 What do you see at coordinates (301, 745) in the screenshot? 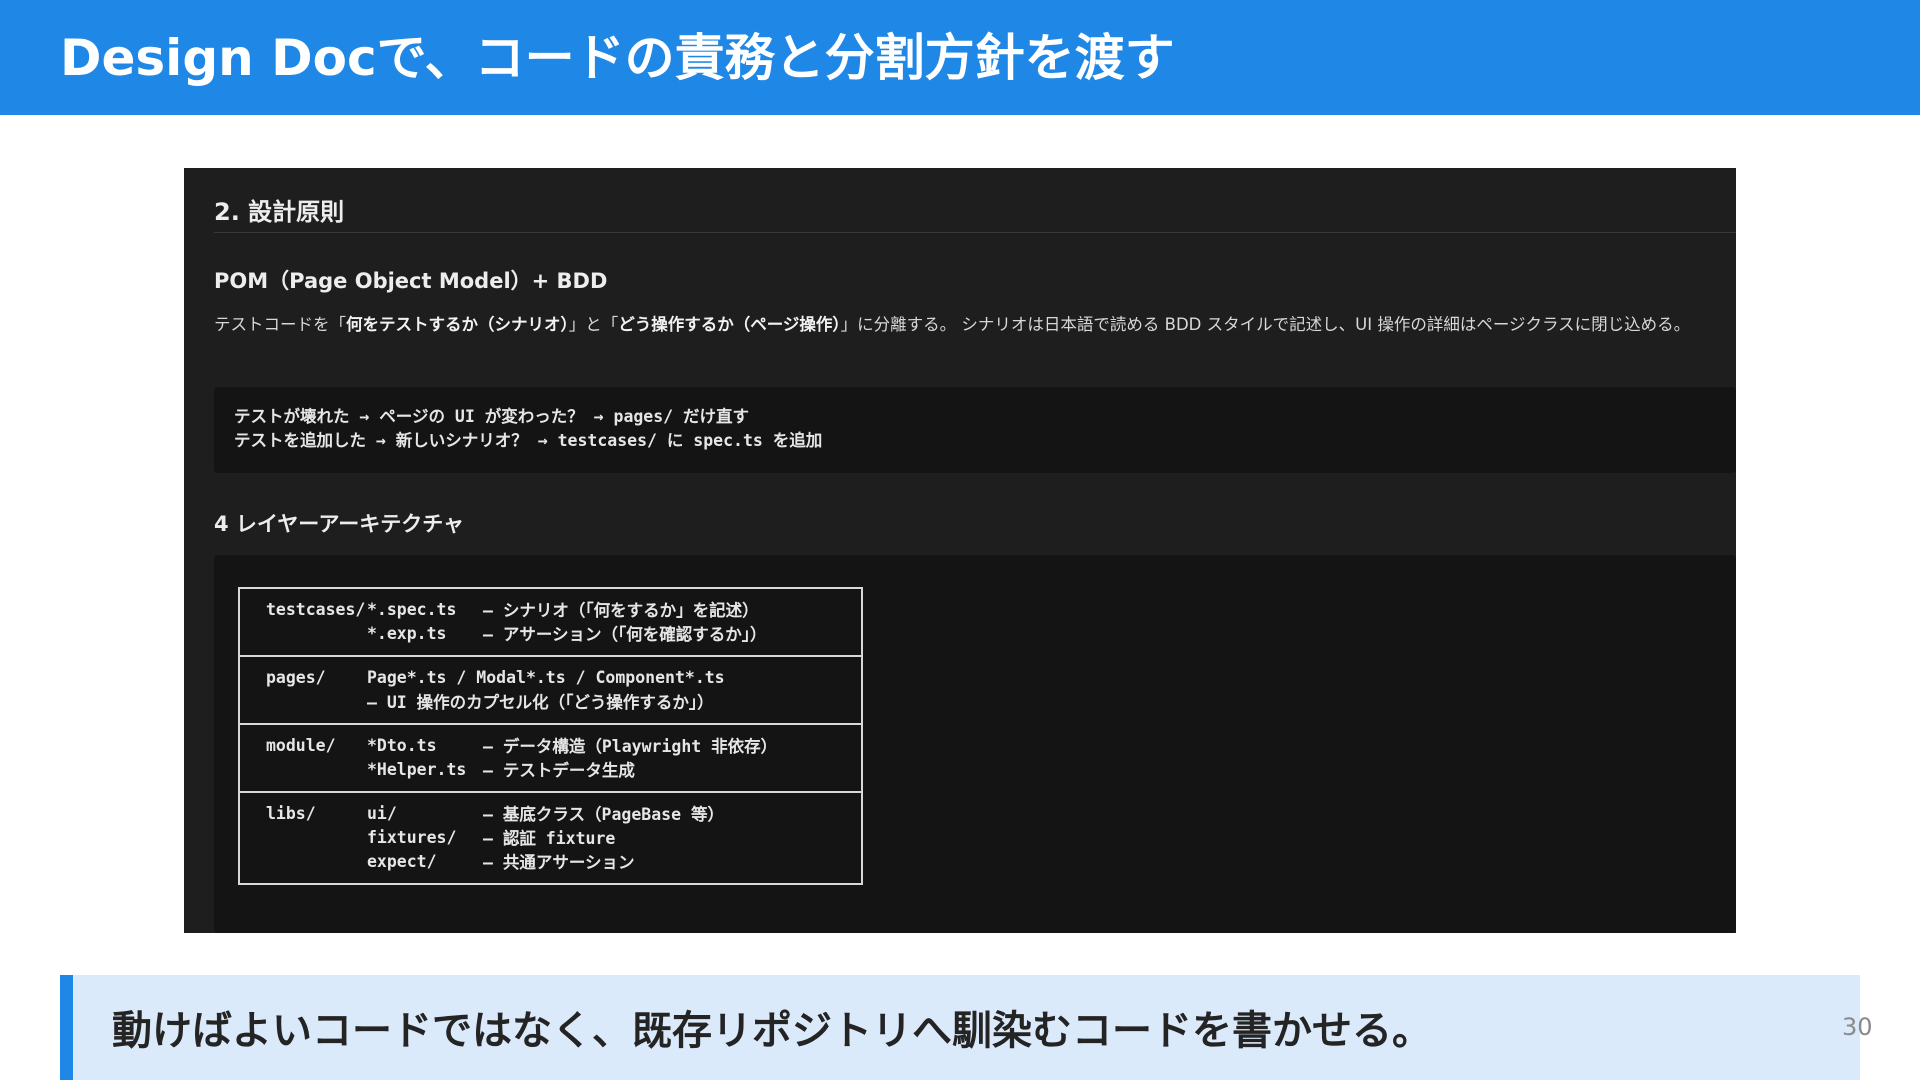
I see `layer-dir: module/` at bounding box center [301, 745].